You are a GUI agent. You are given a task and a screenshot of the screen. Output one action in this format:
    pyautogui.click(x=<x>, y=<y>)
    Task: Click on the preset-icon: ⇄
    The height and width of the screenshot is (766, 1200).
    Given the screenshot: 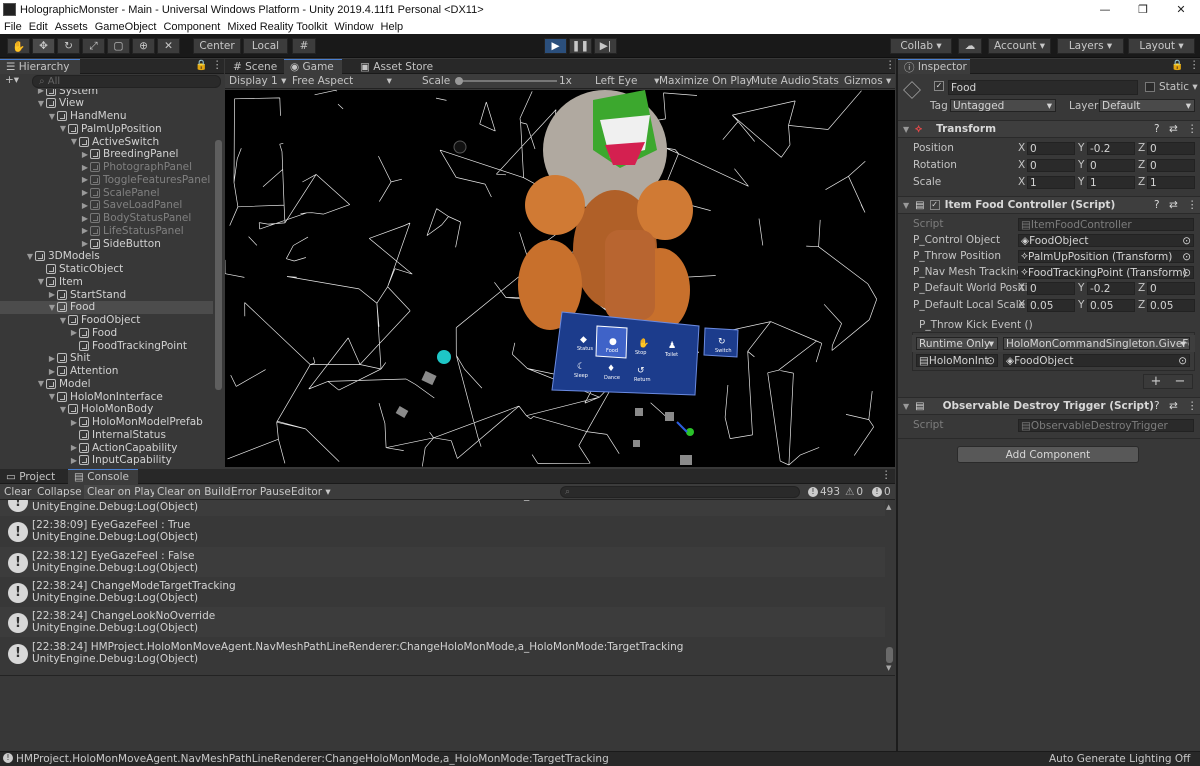 What is the action you would take?
    pyautogui.click(x=1173, y=129)
    